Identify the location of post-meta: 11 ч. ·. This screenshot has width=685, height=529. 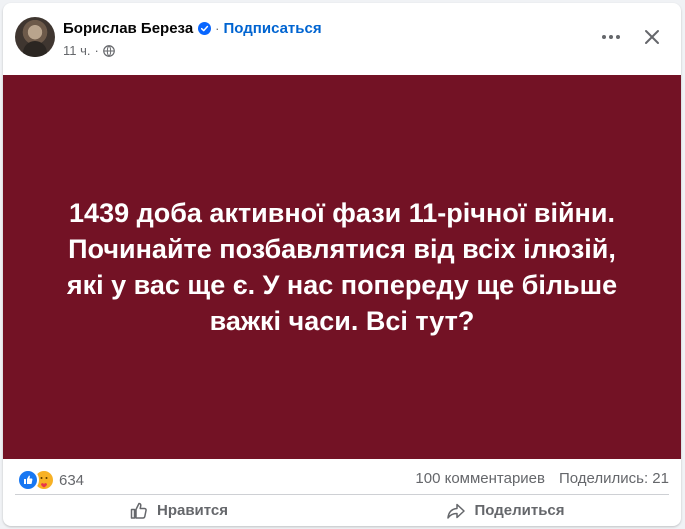
(89, 50).